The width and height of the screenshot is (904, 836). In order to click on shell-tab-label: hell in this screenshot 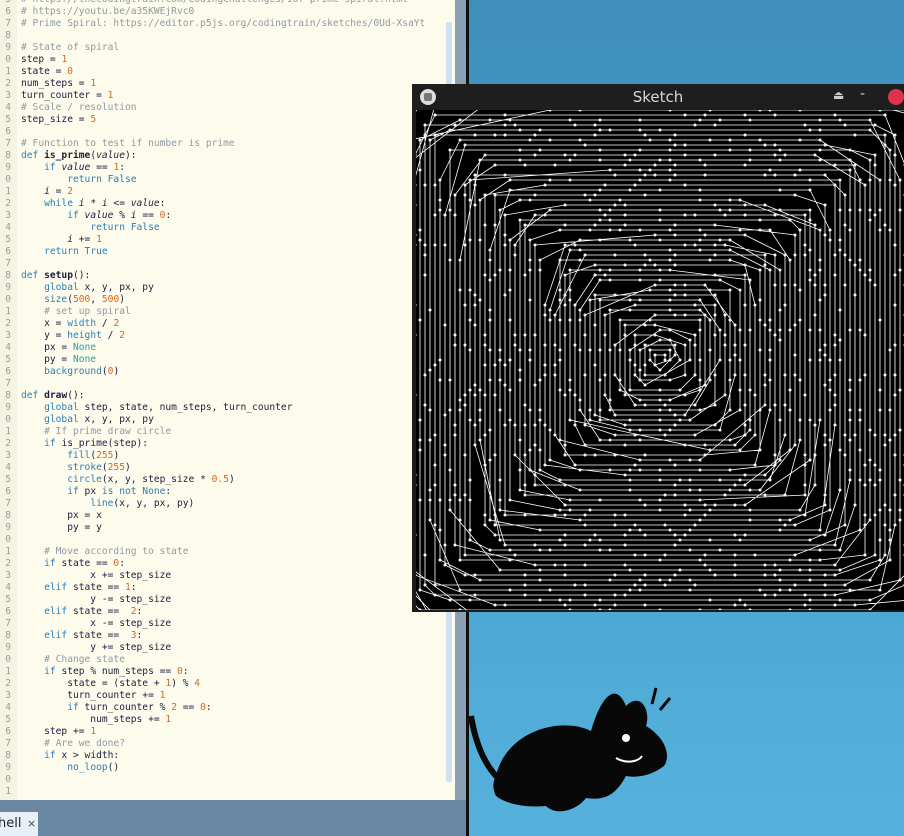, I will do `click(11, 823)`.